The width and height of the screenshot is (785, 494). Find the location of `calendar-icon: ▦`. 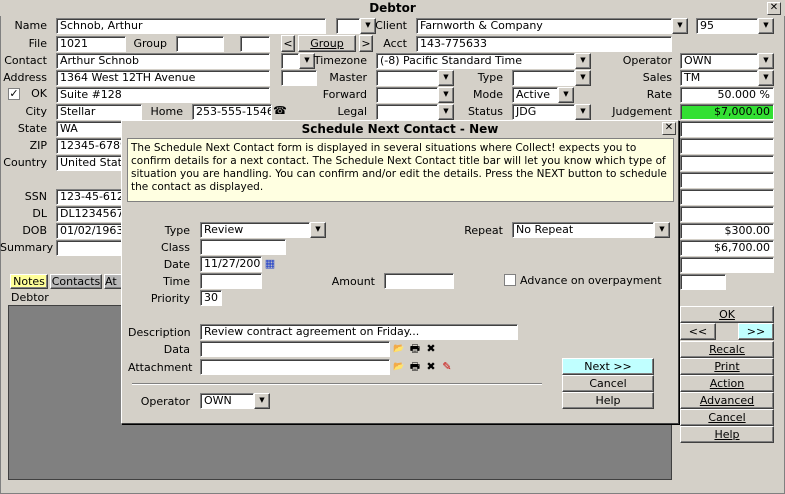

calendar-icon: ▦ is located at coordinates (270, 264).